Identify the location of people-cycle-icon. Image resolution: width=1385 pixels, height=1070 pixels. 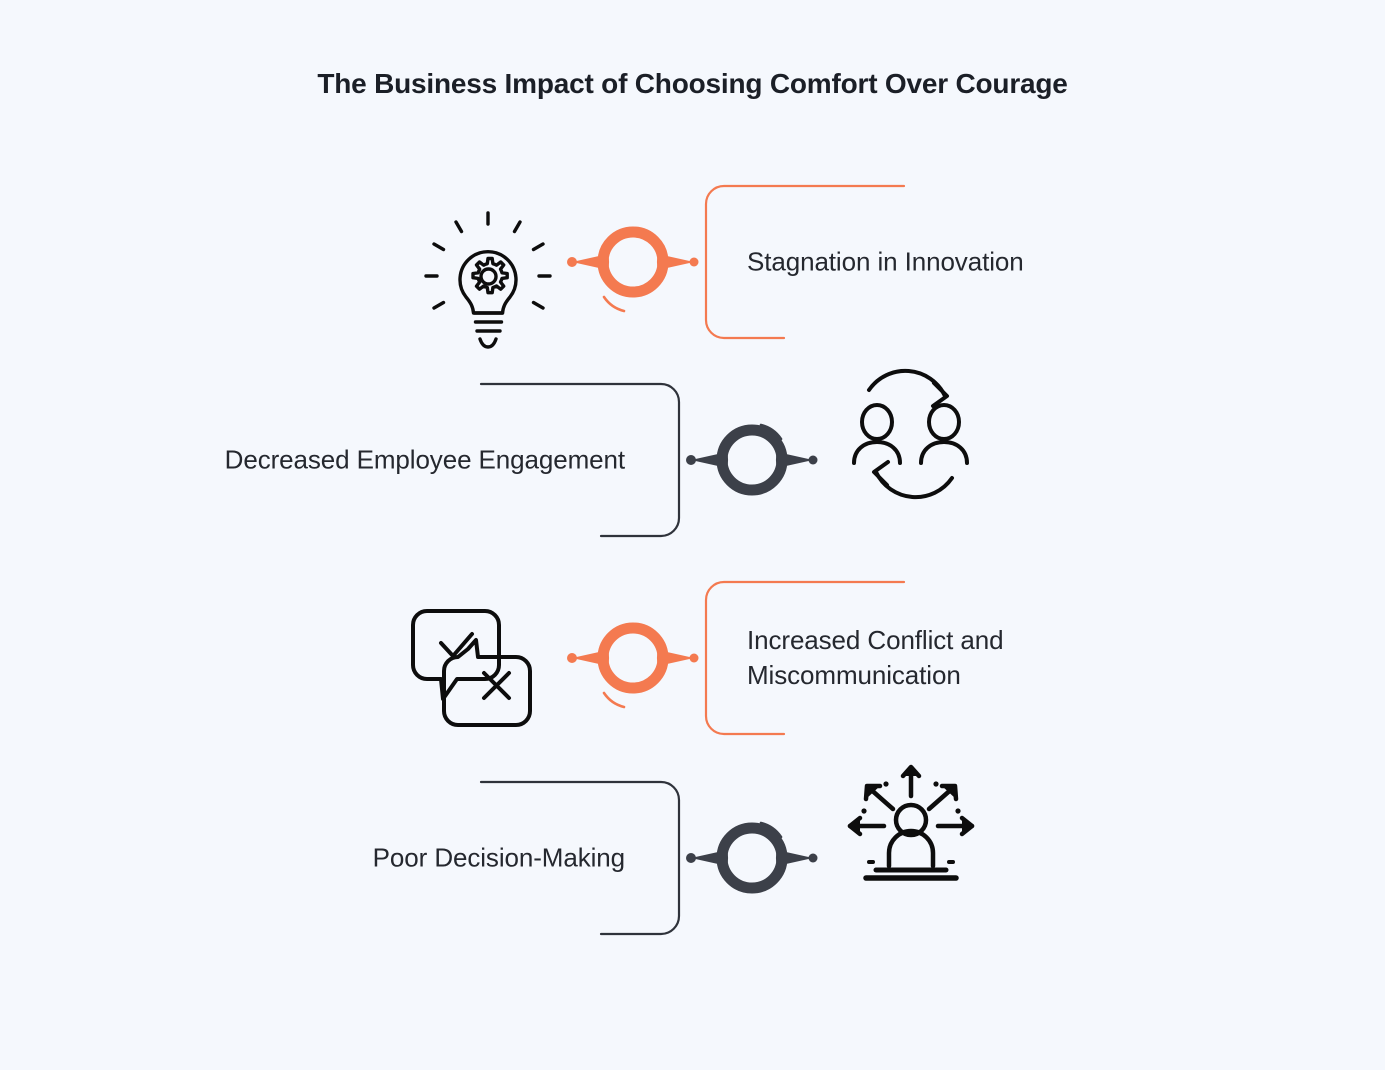
(910, 434).